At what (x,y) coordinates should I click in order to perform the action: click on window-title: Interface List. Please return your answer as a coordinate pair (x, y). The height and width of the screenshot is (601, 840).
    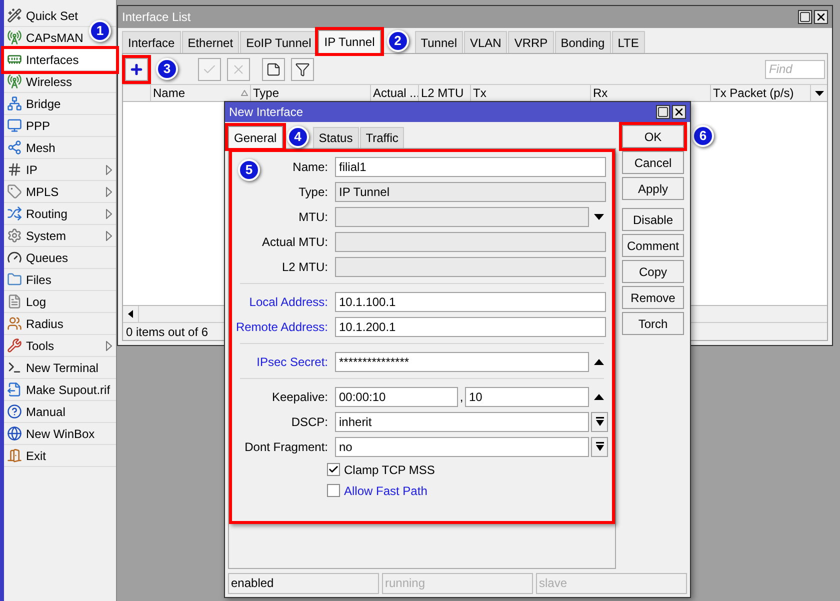
    Looking at the image, I should click on (157, 17).